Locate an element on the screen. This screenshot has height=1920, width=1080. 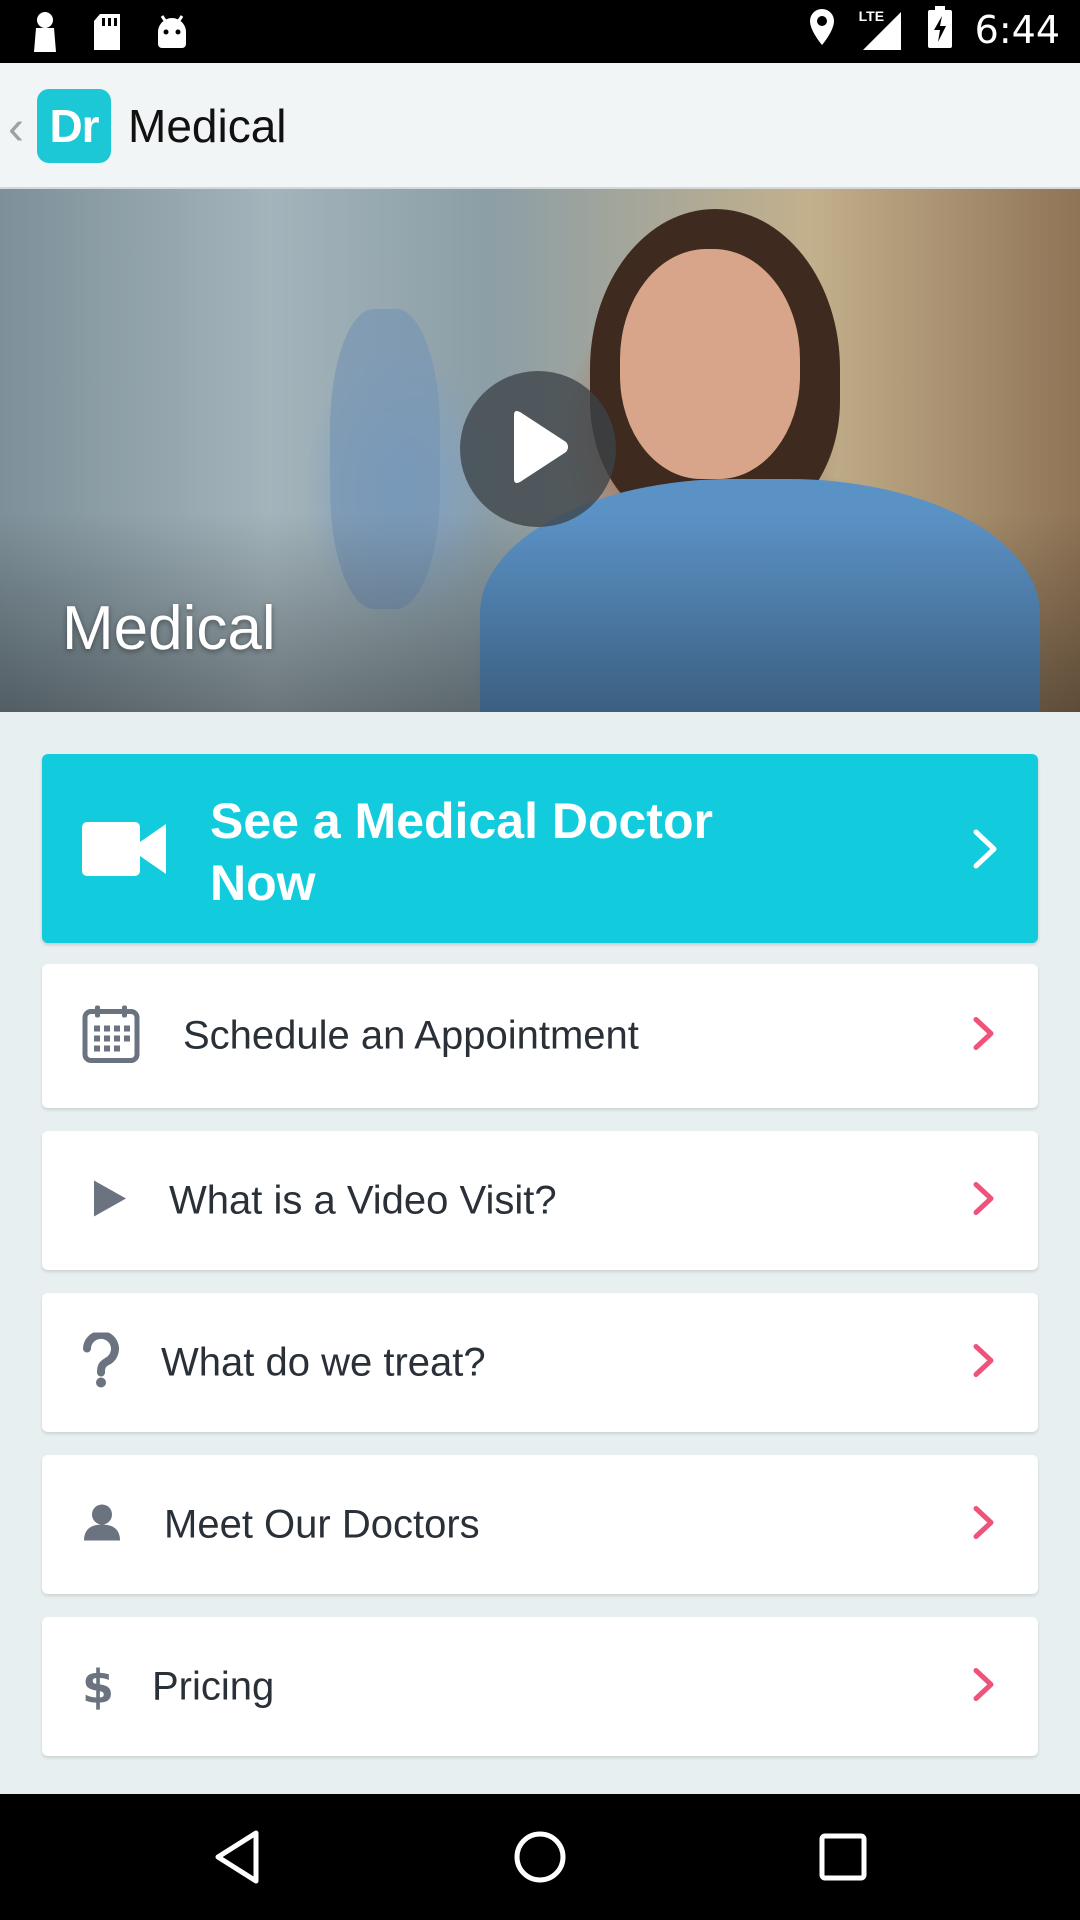
page-title: Medical is located at coordinates (207, 126).